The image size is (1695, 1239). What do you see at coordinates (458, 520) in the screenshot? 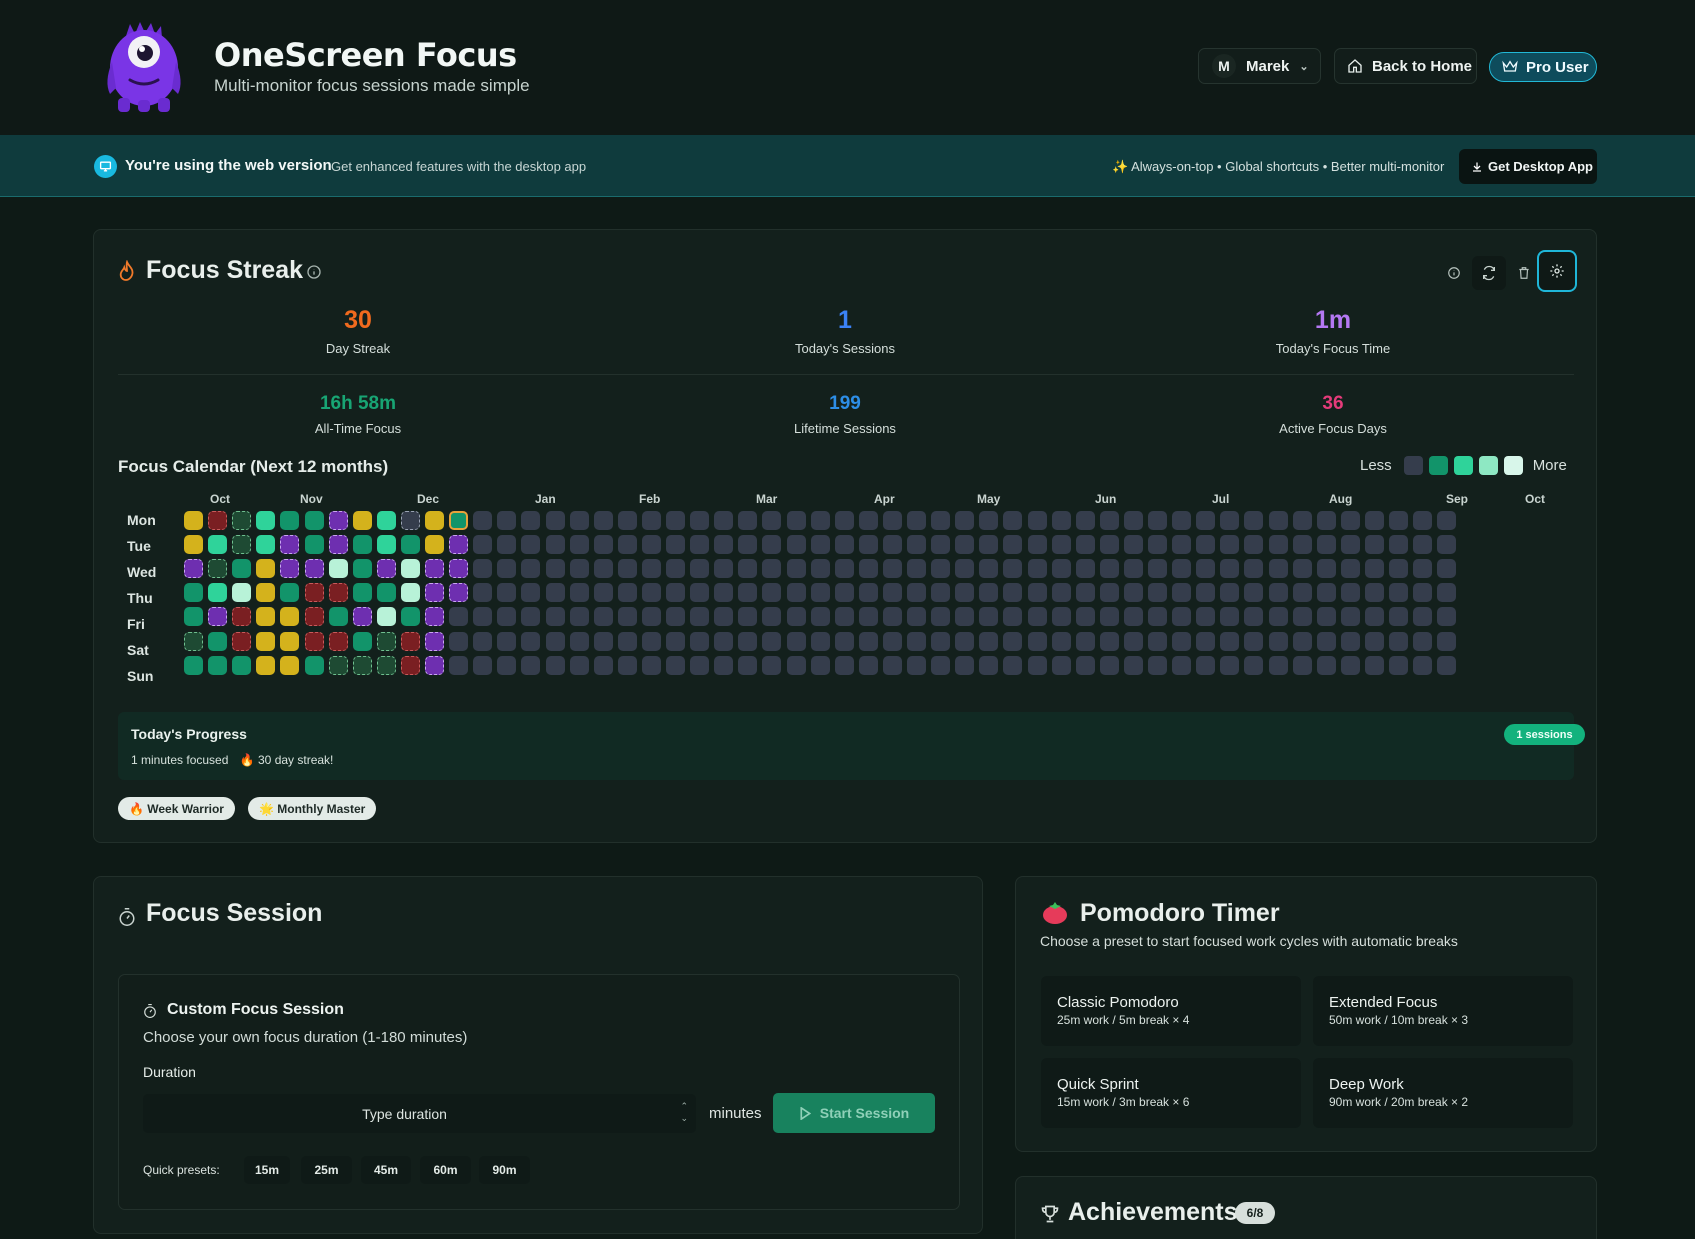
I see `calendar-day-today` at bounding box center [458, 520].